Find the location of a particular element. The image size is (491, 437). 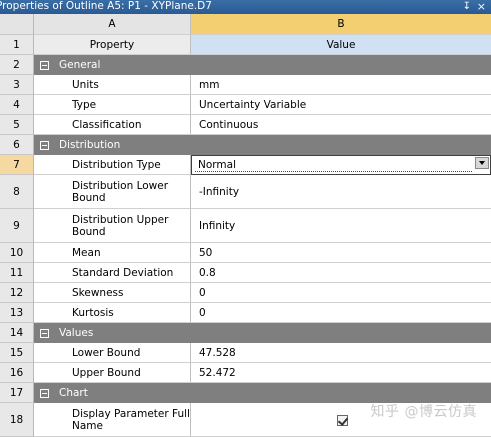

property-value: Uncertainty Variable is located at coordinates (341, 105).